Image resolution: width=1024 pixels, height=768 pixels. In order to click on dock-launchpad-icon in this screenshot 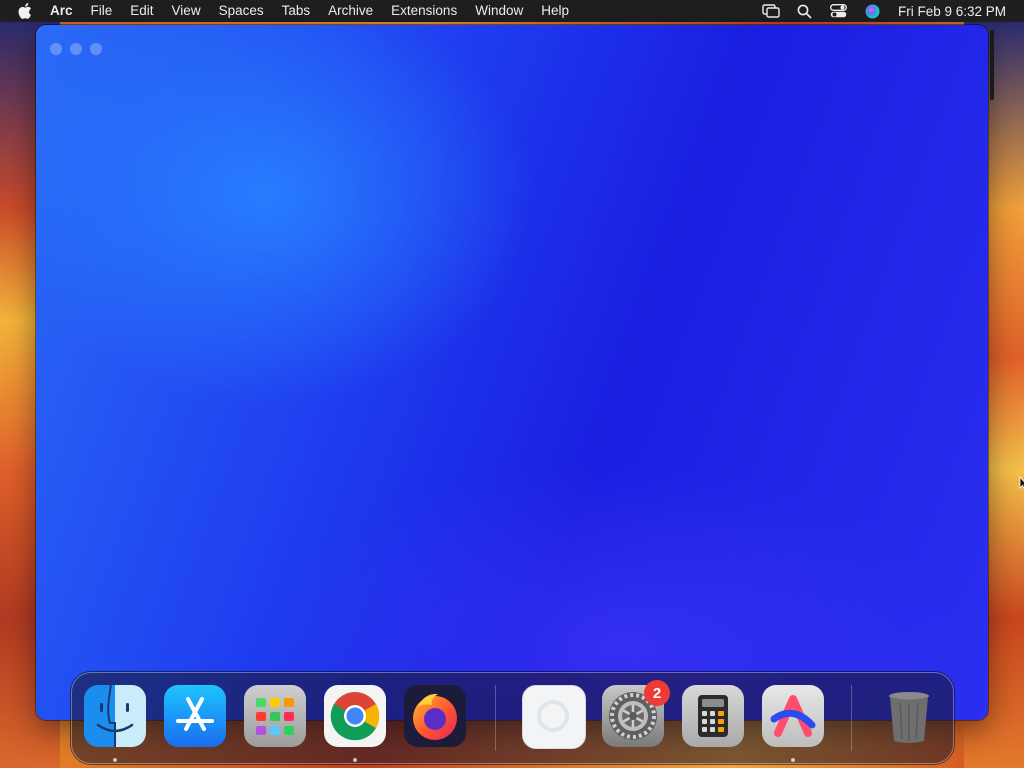, I will do `click(275, 716)`.